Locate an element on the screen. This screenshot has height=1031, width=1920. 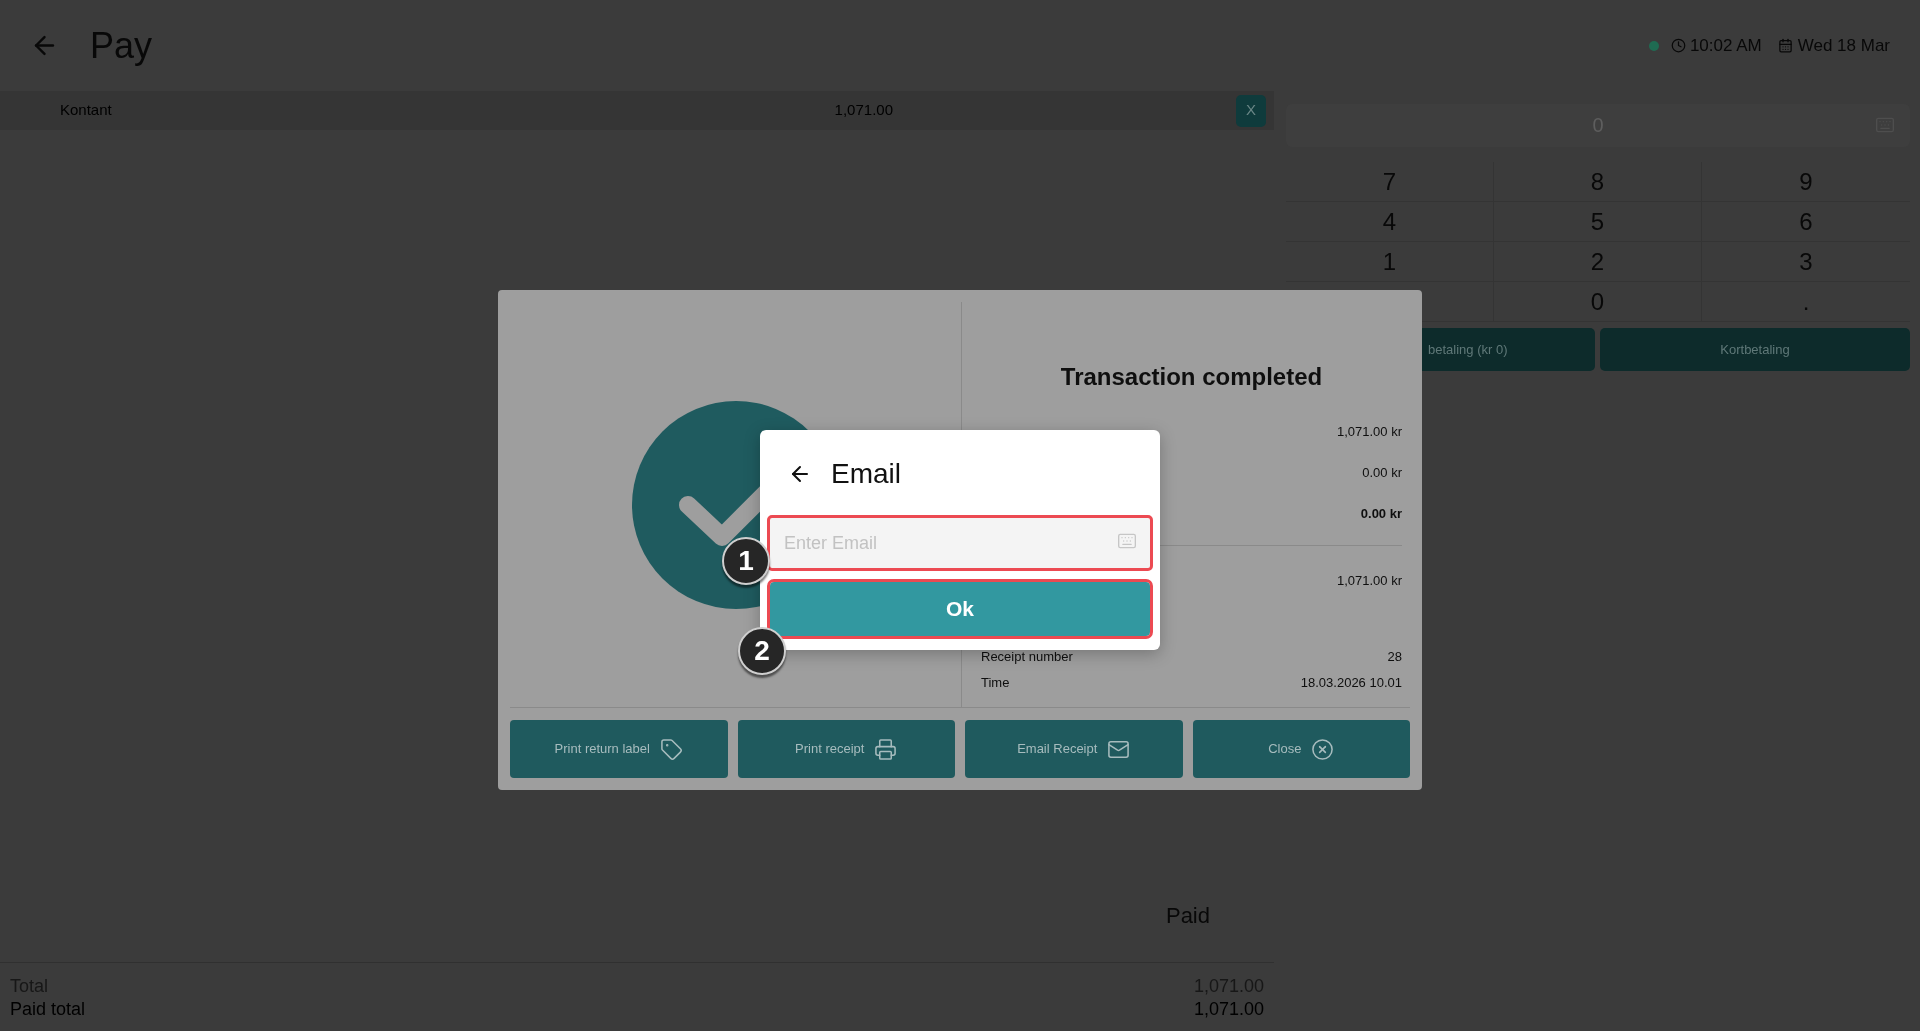
keypad-key: . is located at coordinates (1806, 301).